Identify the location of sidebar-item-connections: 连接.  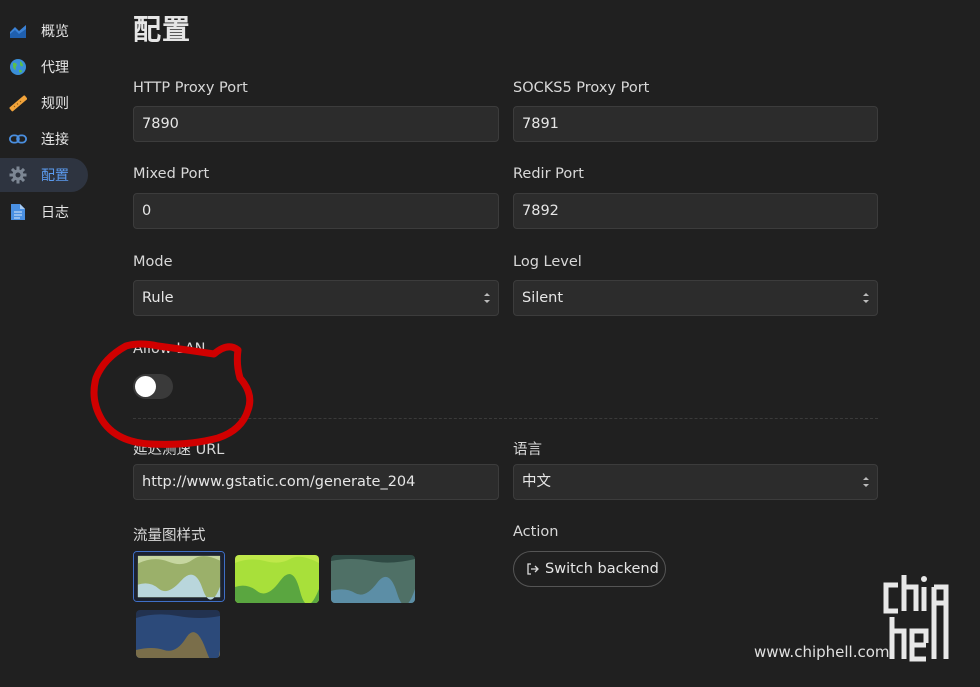
(44, 139).